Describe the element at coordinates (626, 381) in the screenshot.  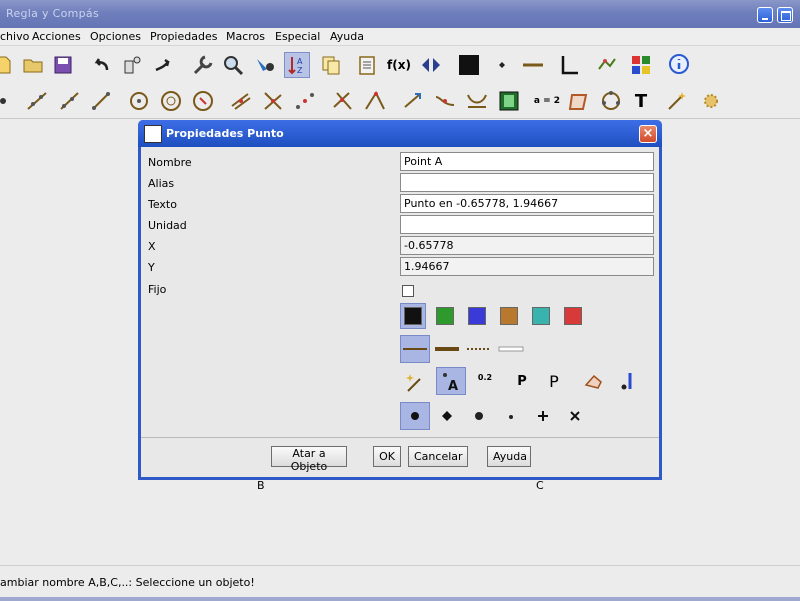
I see `layer-option-icon` at that location.